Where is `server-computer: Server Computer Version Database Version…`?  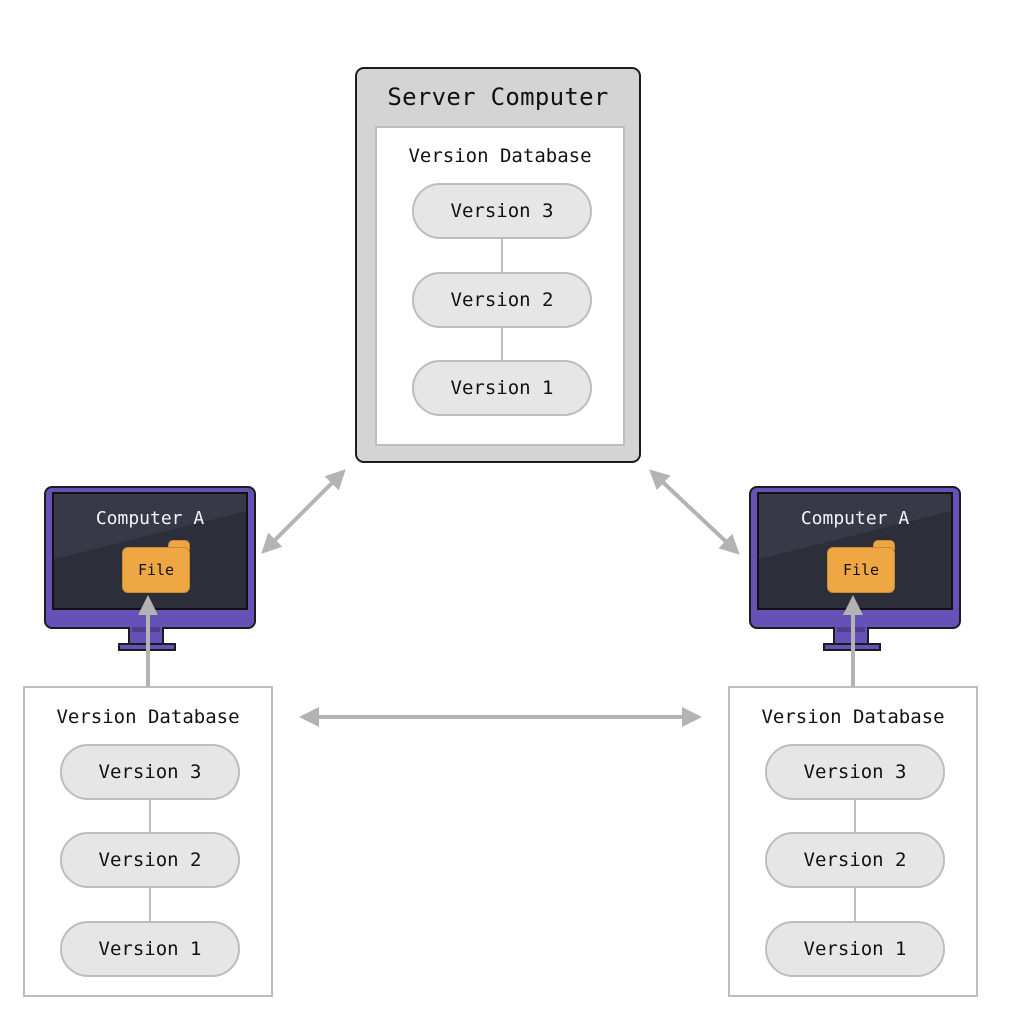
server-computer: Server Computer Version Database Version… is located at coordinates (498, 265).